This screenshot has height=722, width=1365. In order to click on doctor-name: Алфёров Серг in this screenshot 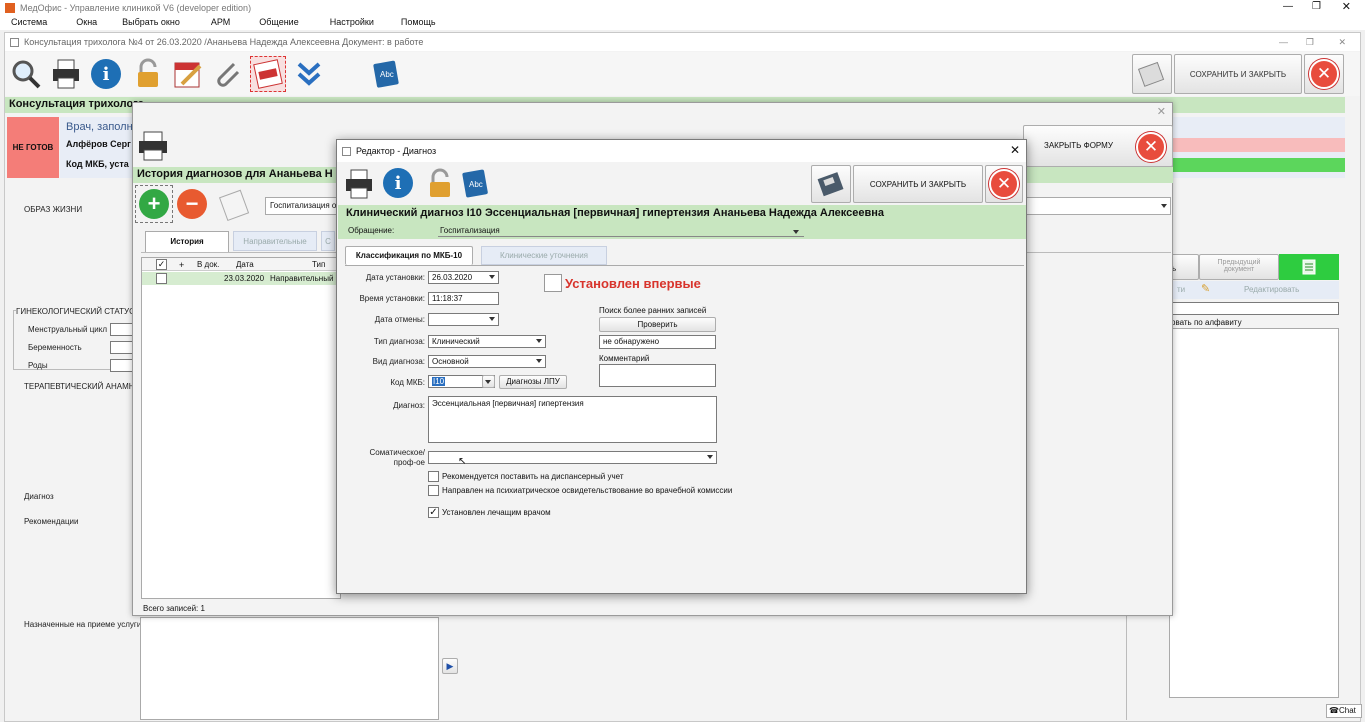, I will do `click(98, 144)`.